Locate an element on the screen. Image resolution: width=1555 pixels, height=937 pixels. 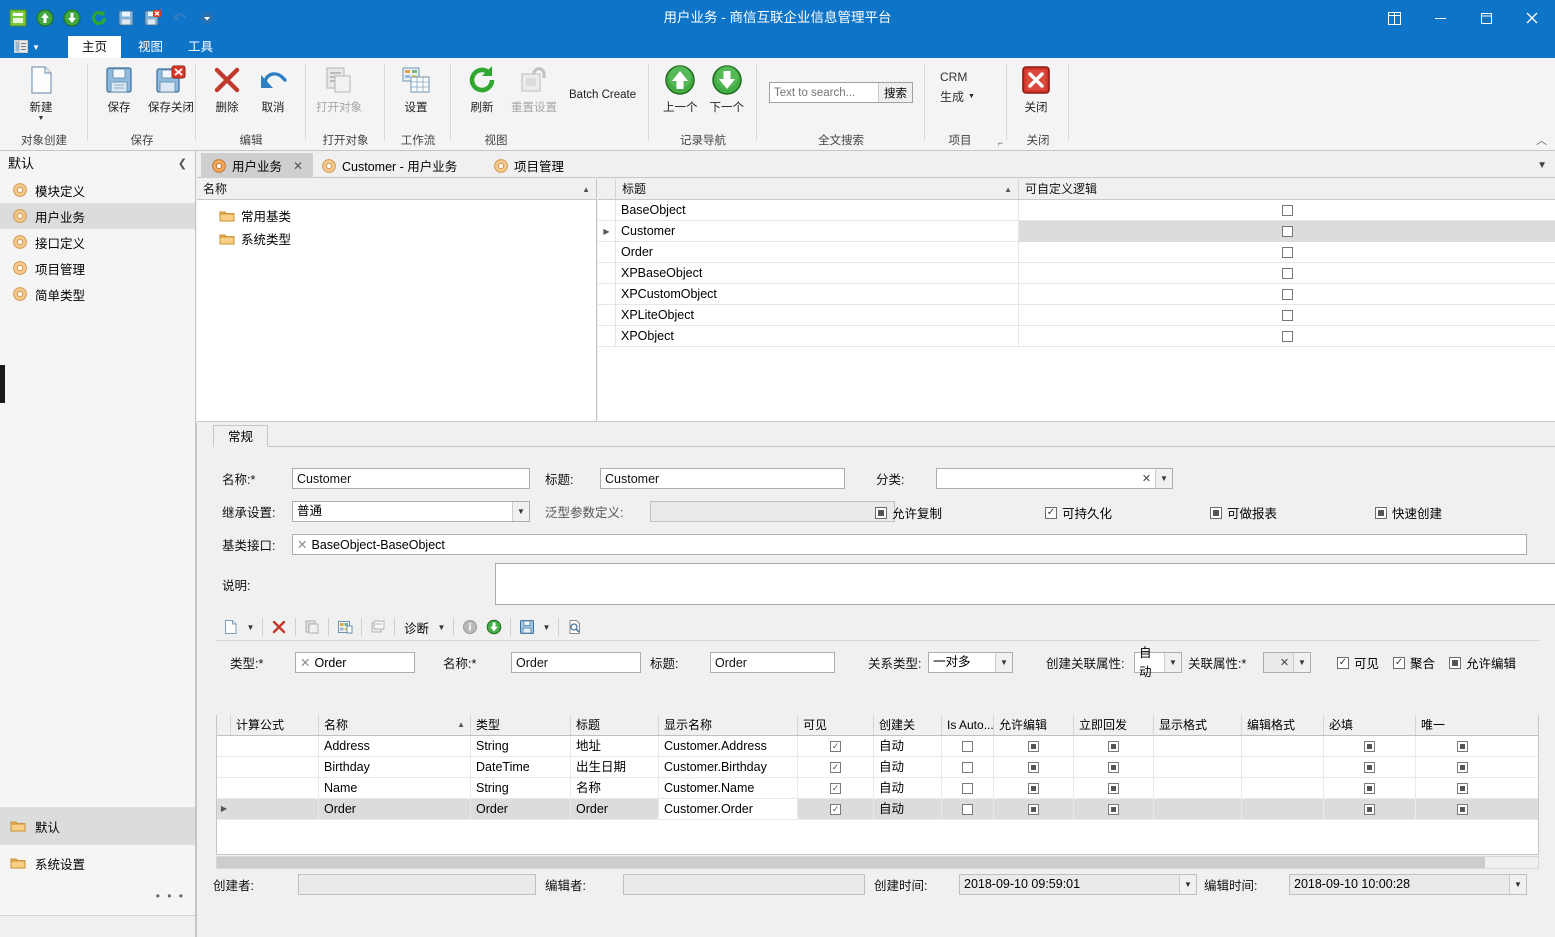
visible-checkbox: 可见 is located at coordinates (1358, 662).